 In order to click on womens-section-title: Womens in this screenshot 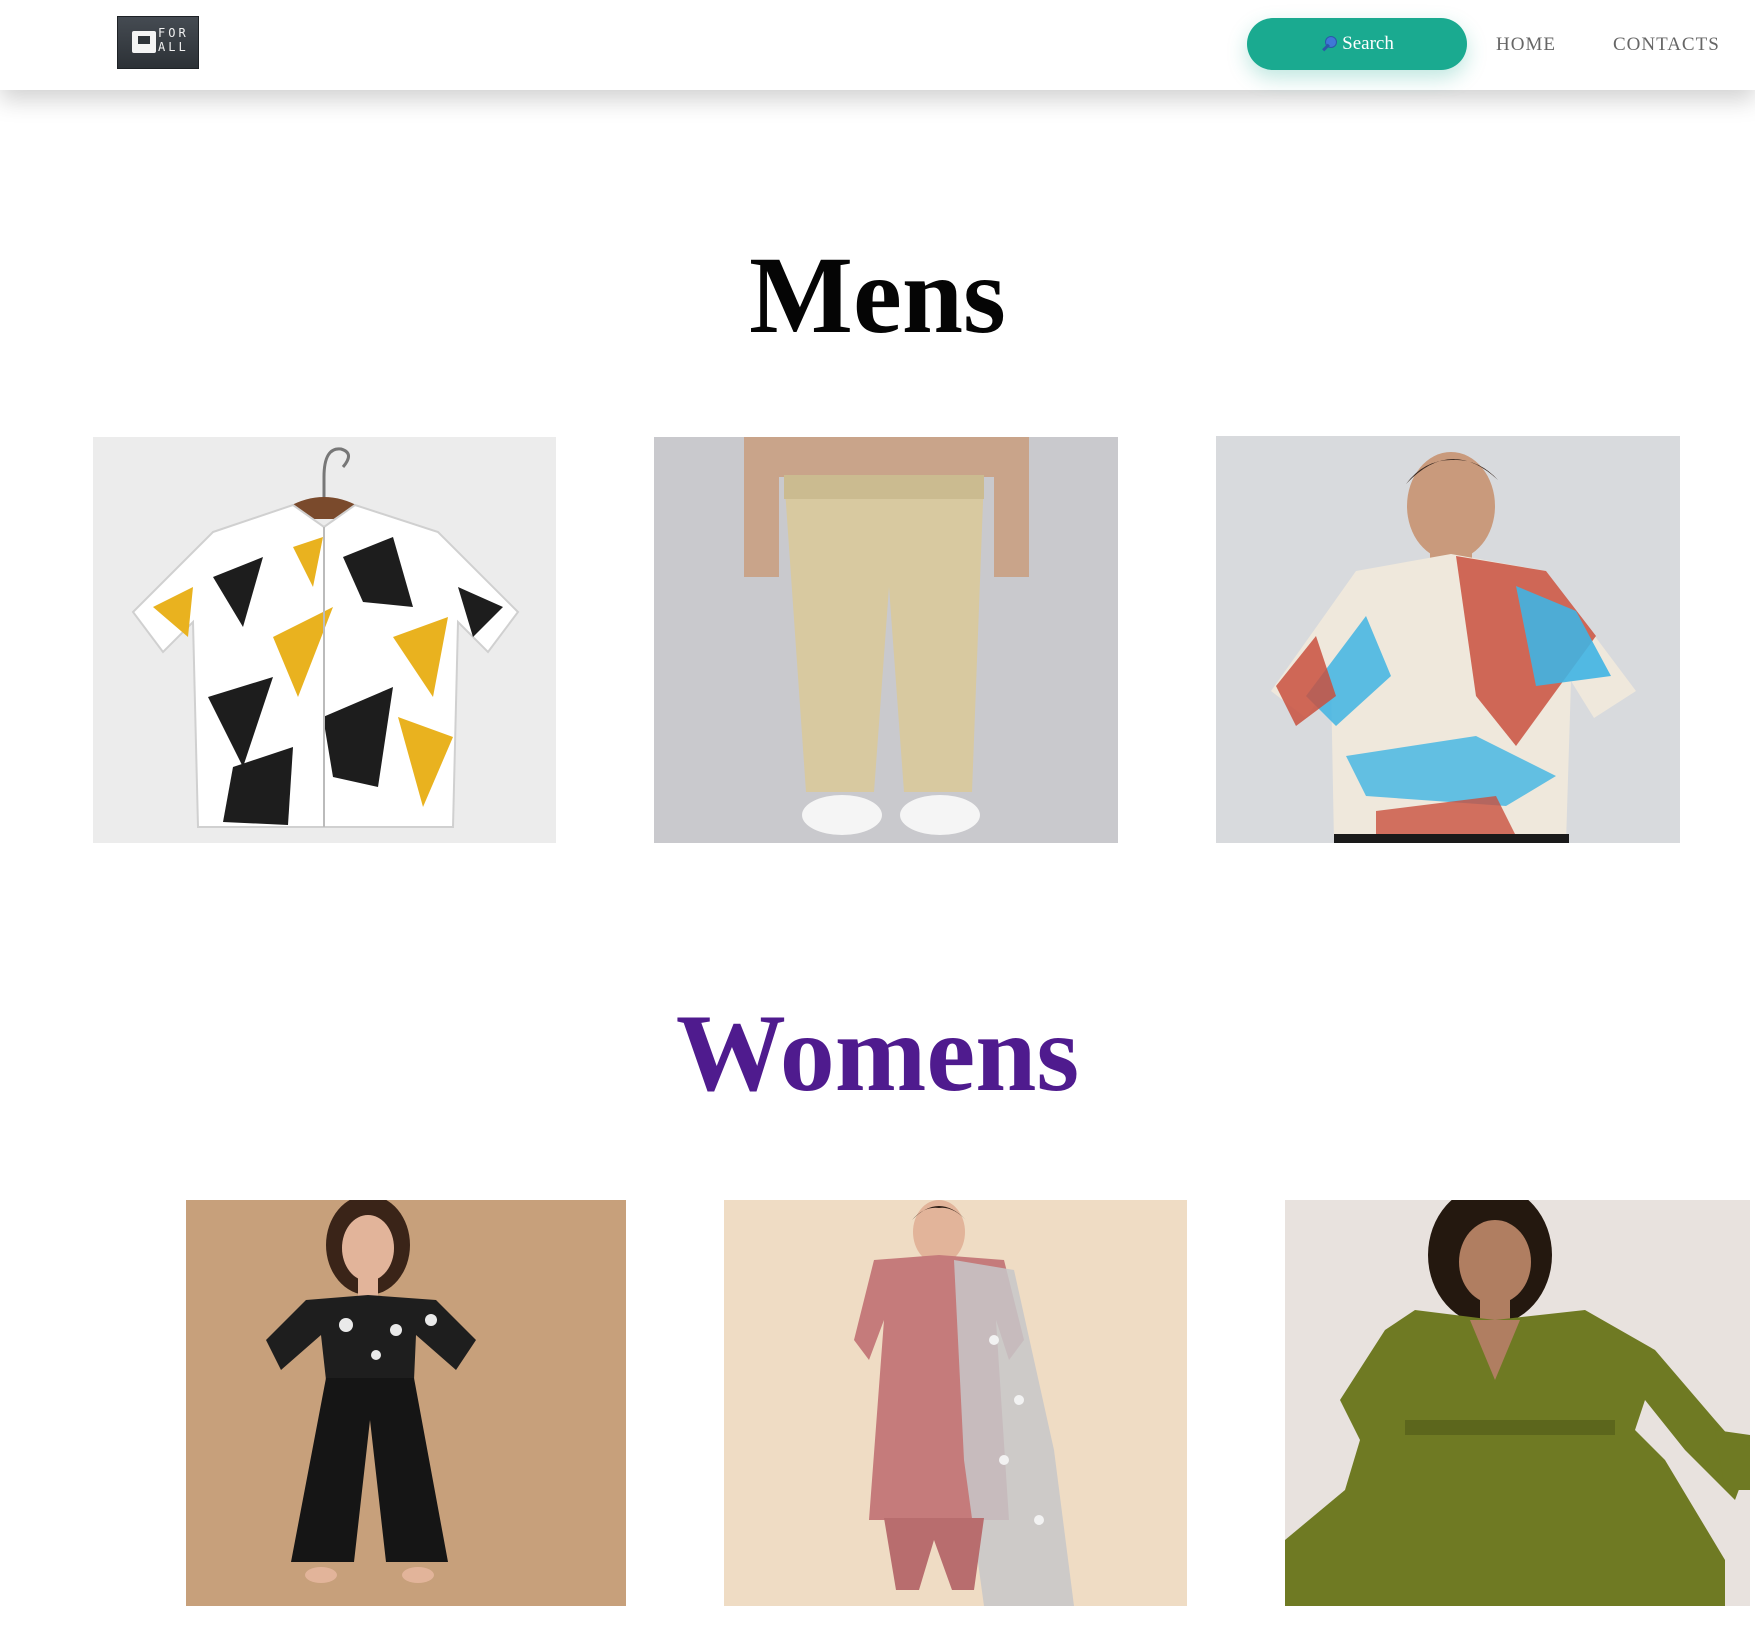, I will do `click(877, 1053)`.